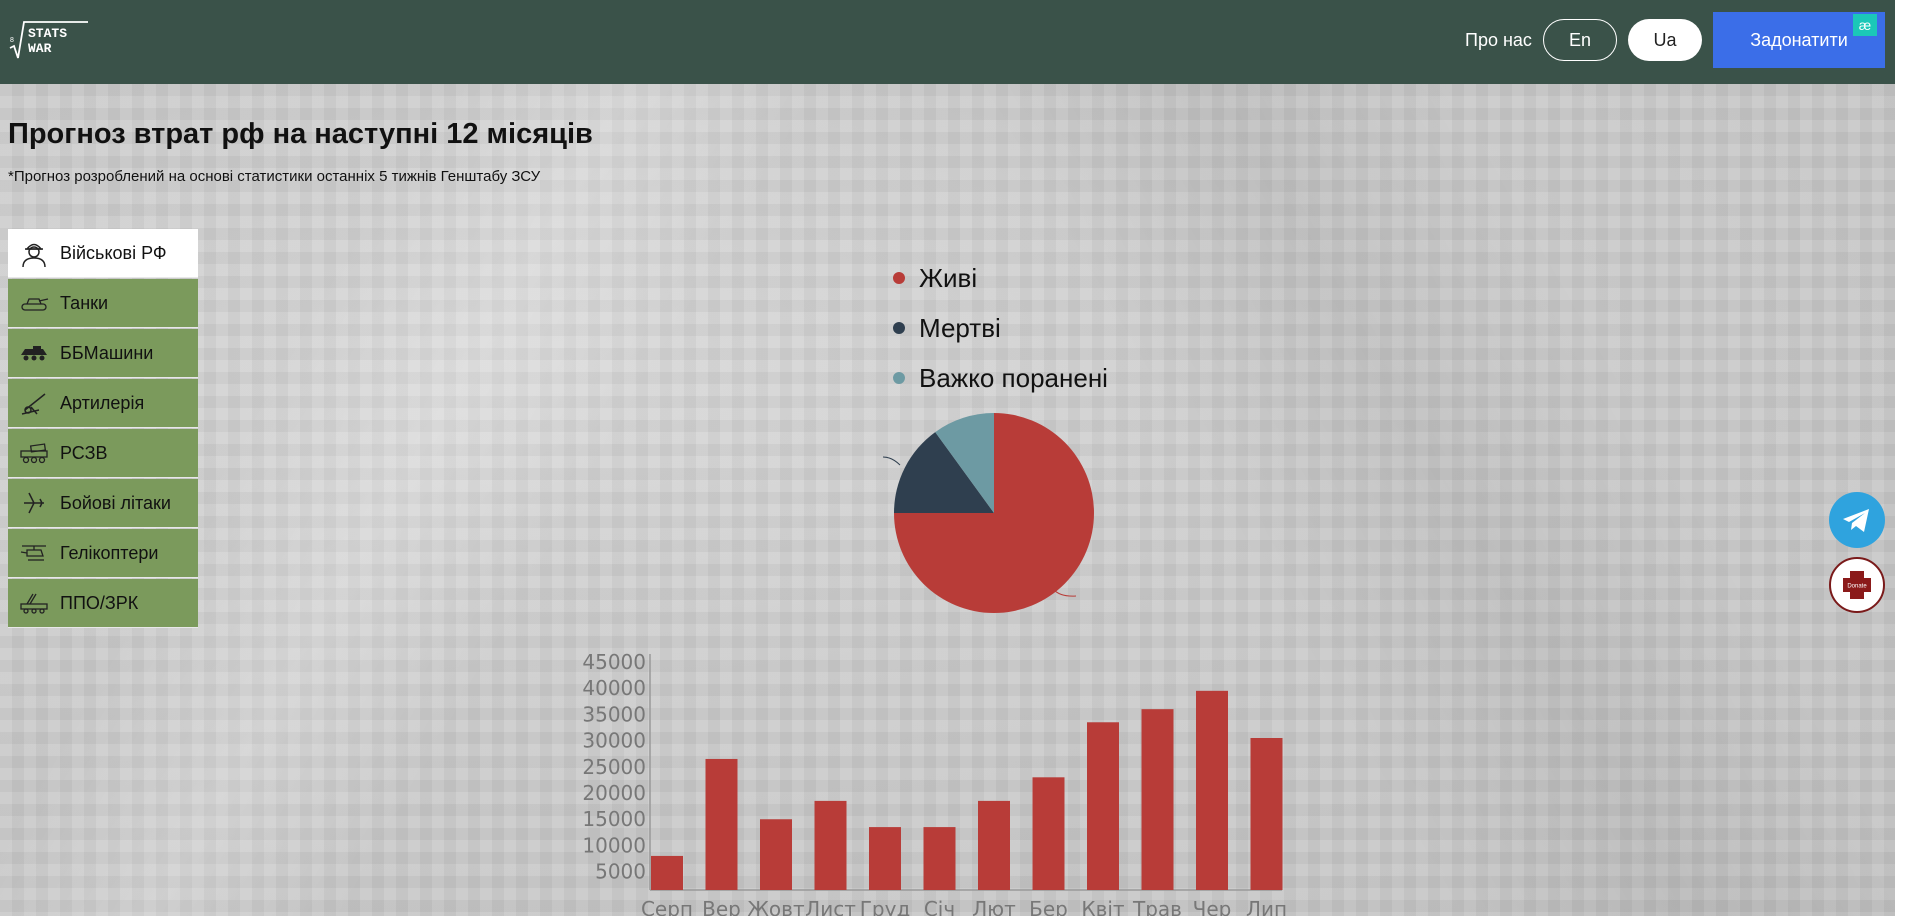  I want to click on svg-text: 8, so click(12, 40).